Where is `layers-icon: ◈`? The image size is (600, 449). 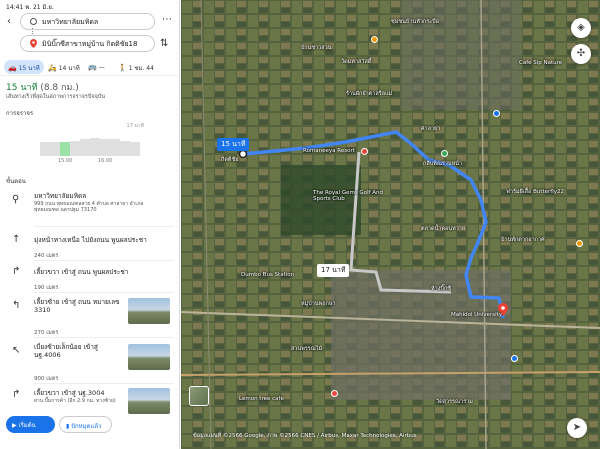
layers-icon: ◈ is located at coordinates (581, 28).